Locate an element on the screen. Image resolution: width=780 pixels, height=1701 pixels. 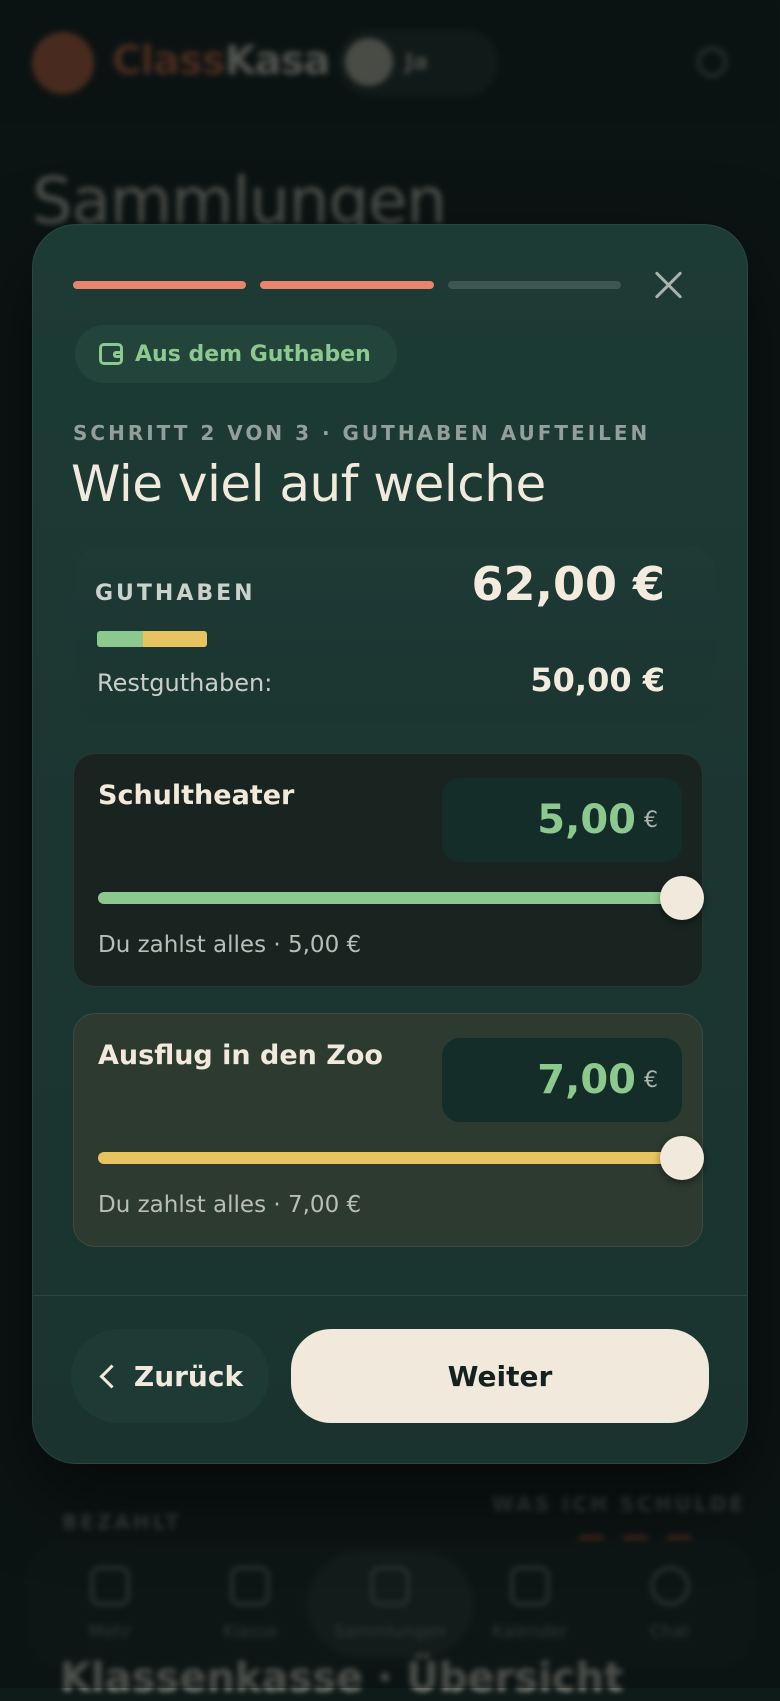
rest-balance-amount: 50,00 € is located at coordinates (597, 680).